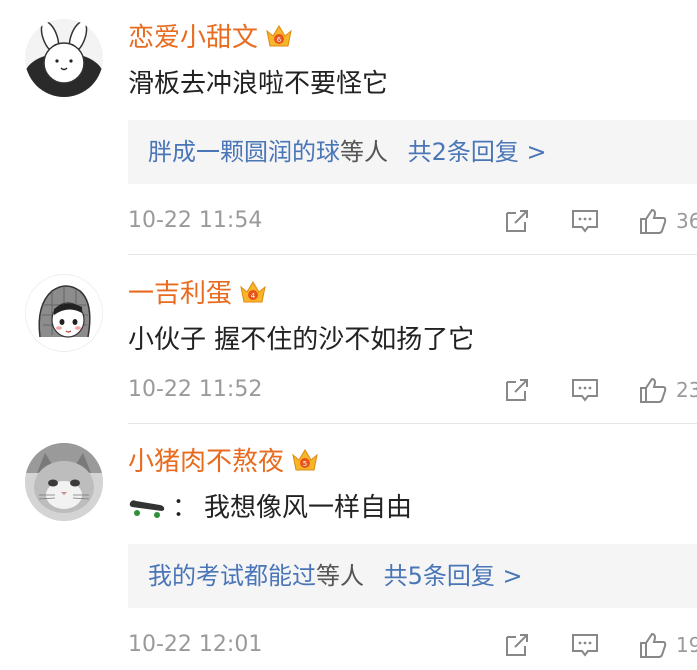 The width and height of the screenshot is (697, 670). What do you see at coordinates (244, 152) in the screenshot?
I see `reply-user-names: 胖成一颗圆润的球` at bounding box center [244, 152].